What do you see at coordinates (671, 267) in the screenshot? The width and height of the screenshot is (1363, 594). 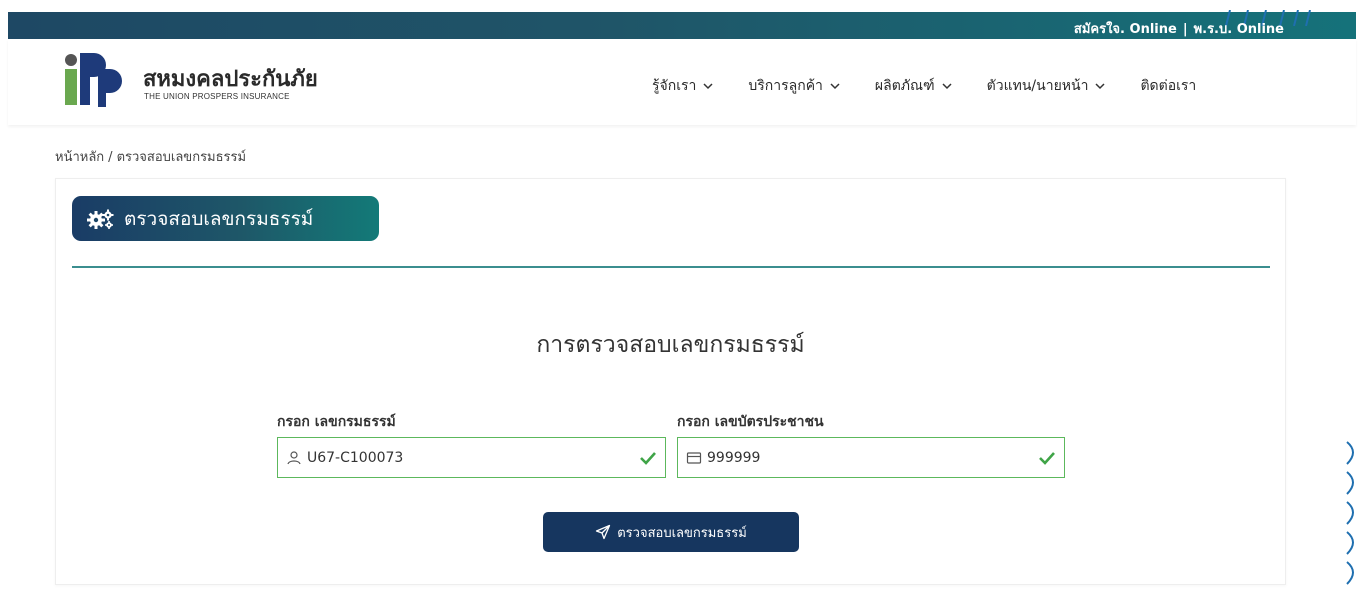 I see `divider` at bounding box center [671, 267].